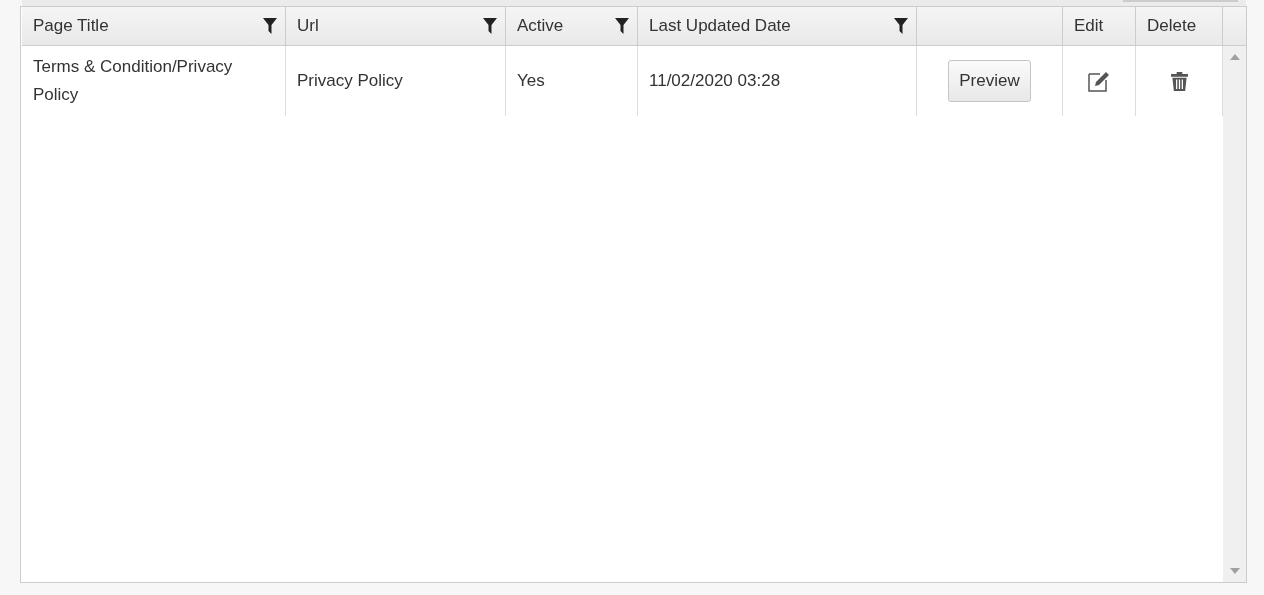  What do you see at coordinates (989, 81) in the screenshot?
I see `preview-button: Preview` at bounding box center [989, 81].